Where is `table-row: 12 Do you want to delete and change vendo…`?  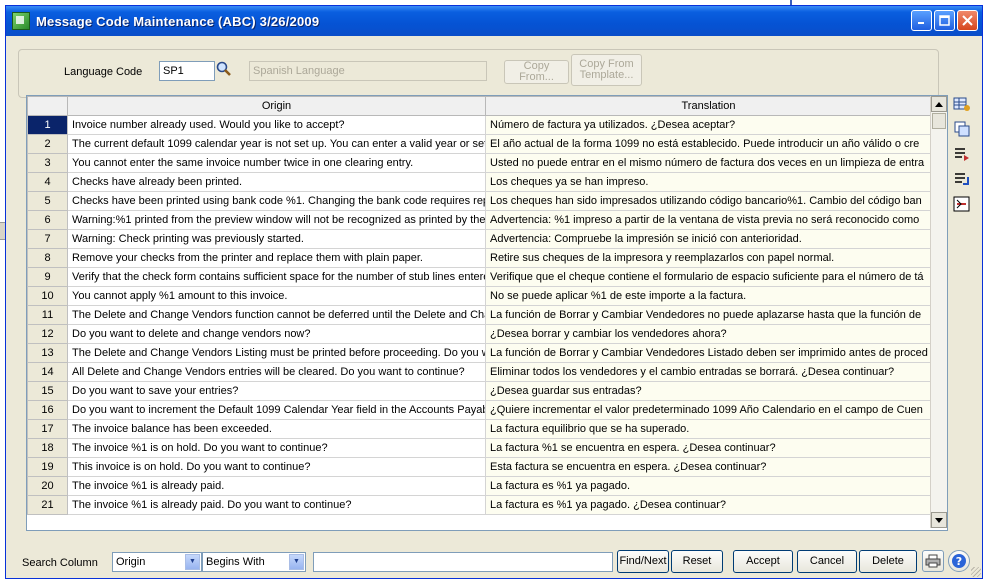
table-row: 12 Do you want to delete and change vendo… is located at coordinates (479, 334).